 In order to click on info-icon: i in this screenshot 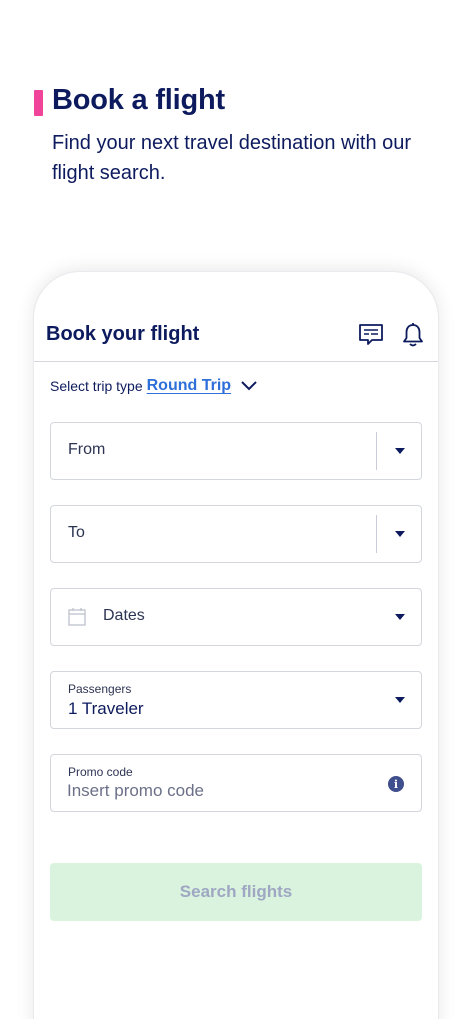, I will do `click(396, 784)`.